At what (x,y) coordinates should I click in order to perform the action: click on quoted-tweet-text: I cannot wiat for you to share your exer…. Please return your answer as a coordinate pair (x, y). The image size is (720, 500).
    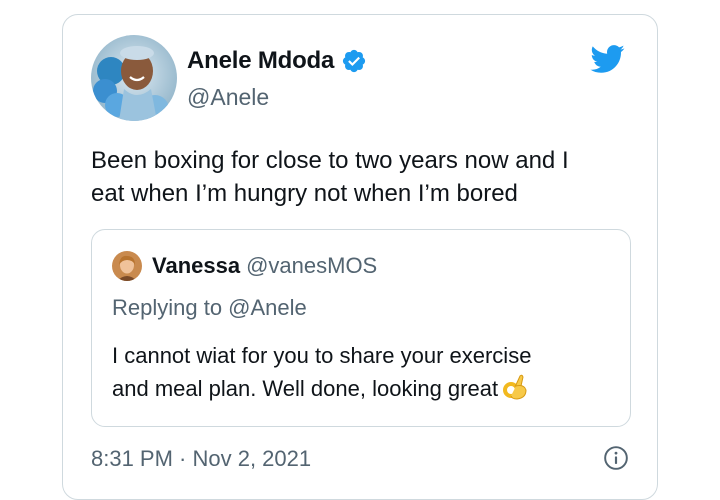
    Looking at the image, I should click on (322, 372).